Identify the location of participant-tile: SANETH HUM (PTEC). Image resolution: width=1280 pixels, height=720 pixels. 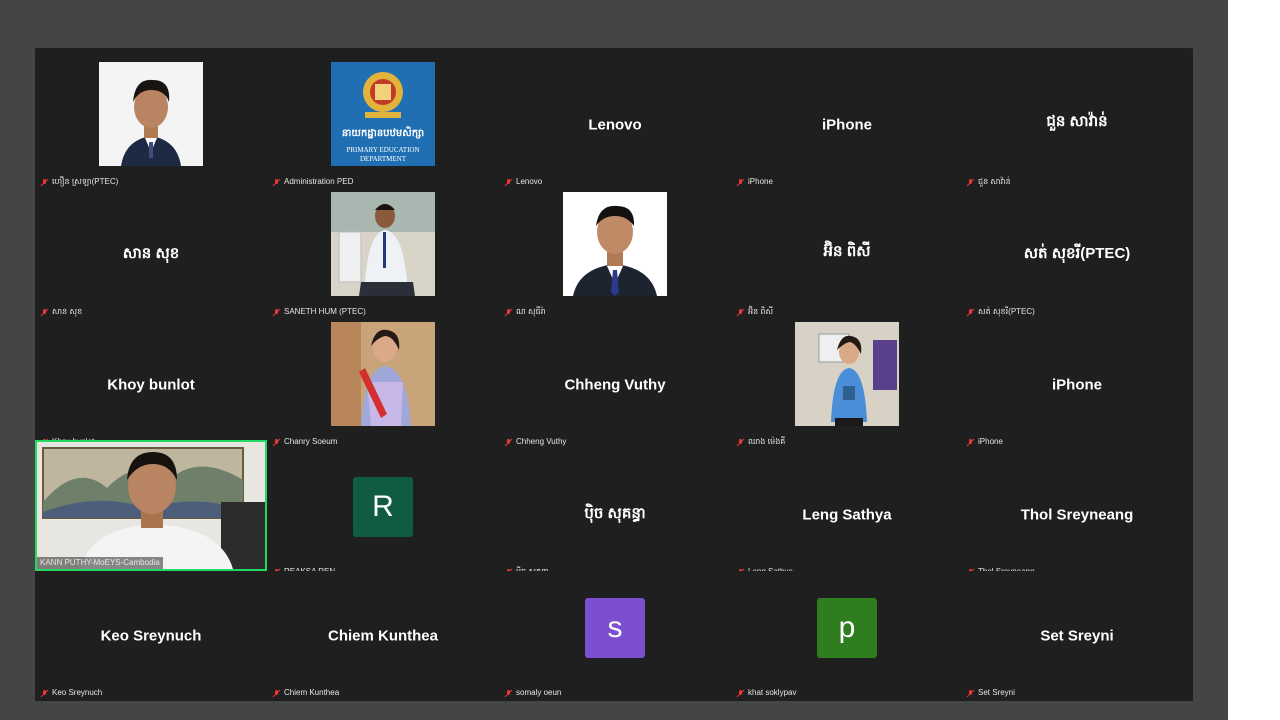
(383, 255).